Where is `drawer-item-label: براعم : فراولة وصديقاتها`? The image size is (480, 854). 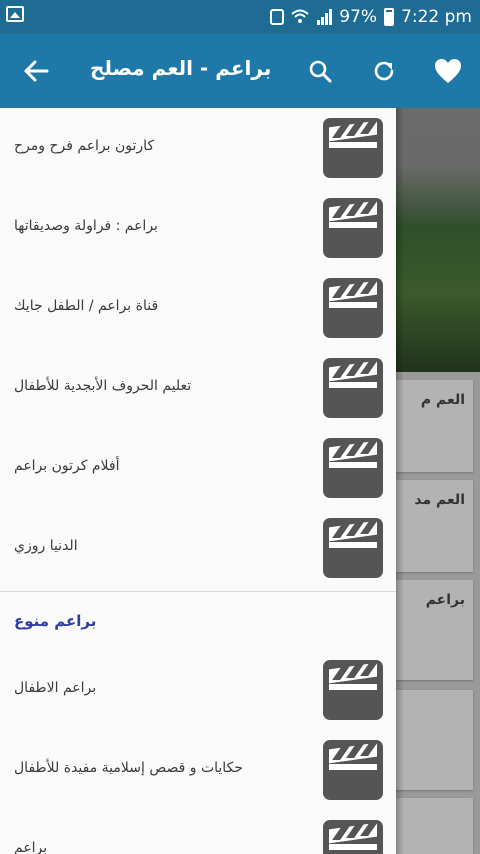 drawer-item-label: براعم : فراولة وصديقاتها is located at coordinates (86, 226).